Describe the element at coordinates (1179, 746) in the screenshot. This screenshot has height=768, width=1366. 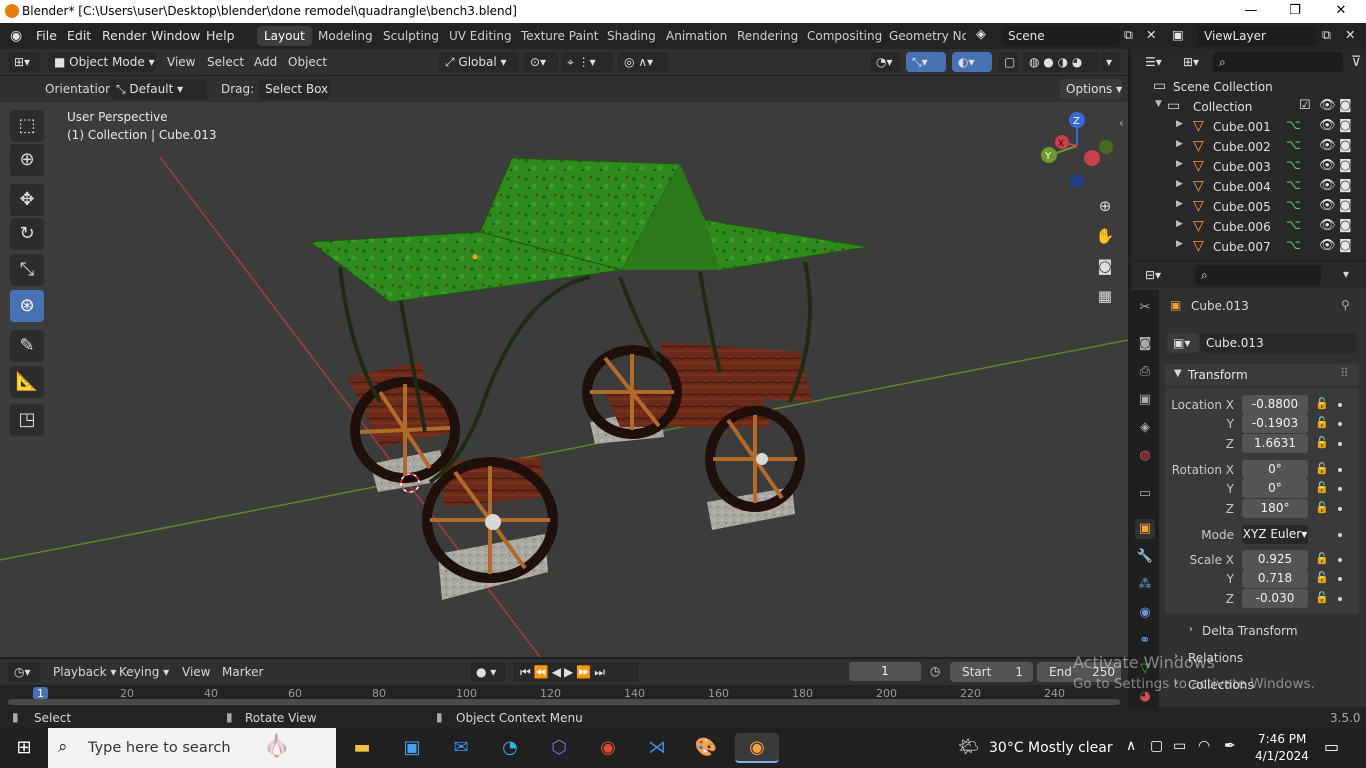
I see `battery-icon: ▭` at that location.